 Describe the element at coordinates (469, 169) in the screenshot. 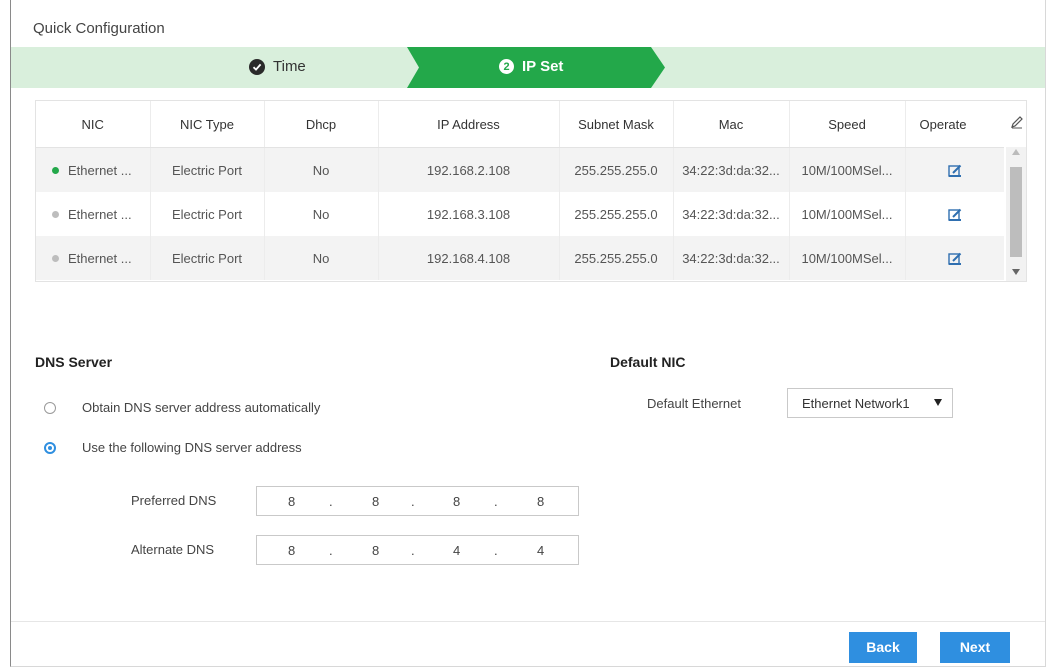

I see `ip-cell: 192.168.2.108` at that location.